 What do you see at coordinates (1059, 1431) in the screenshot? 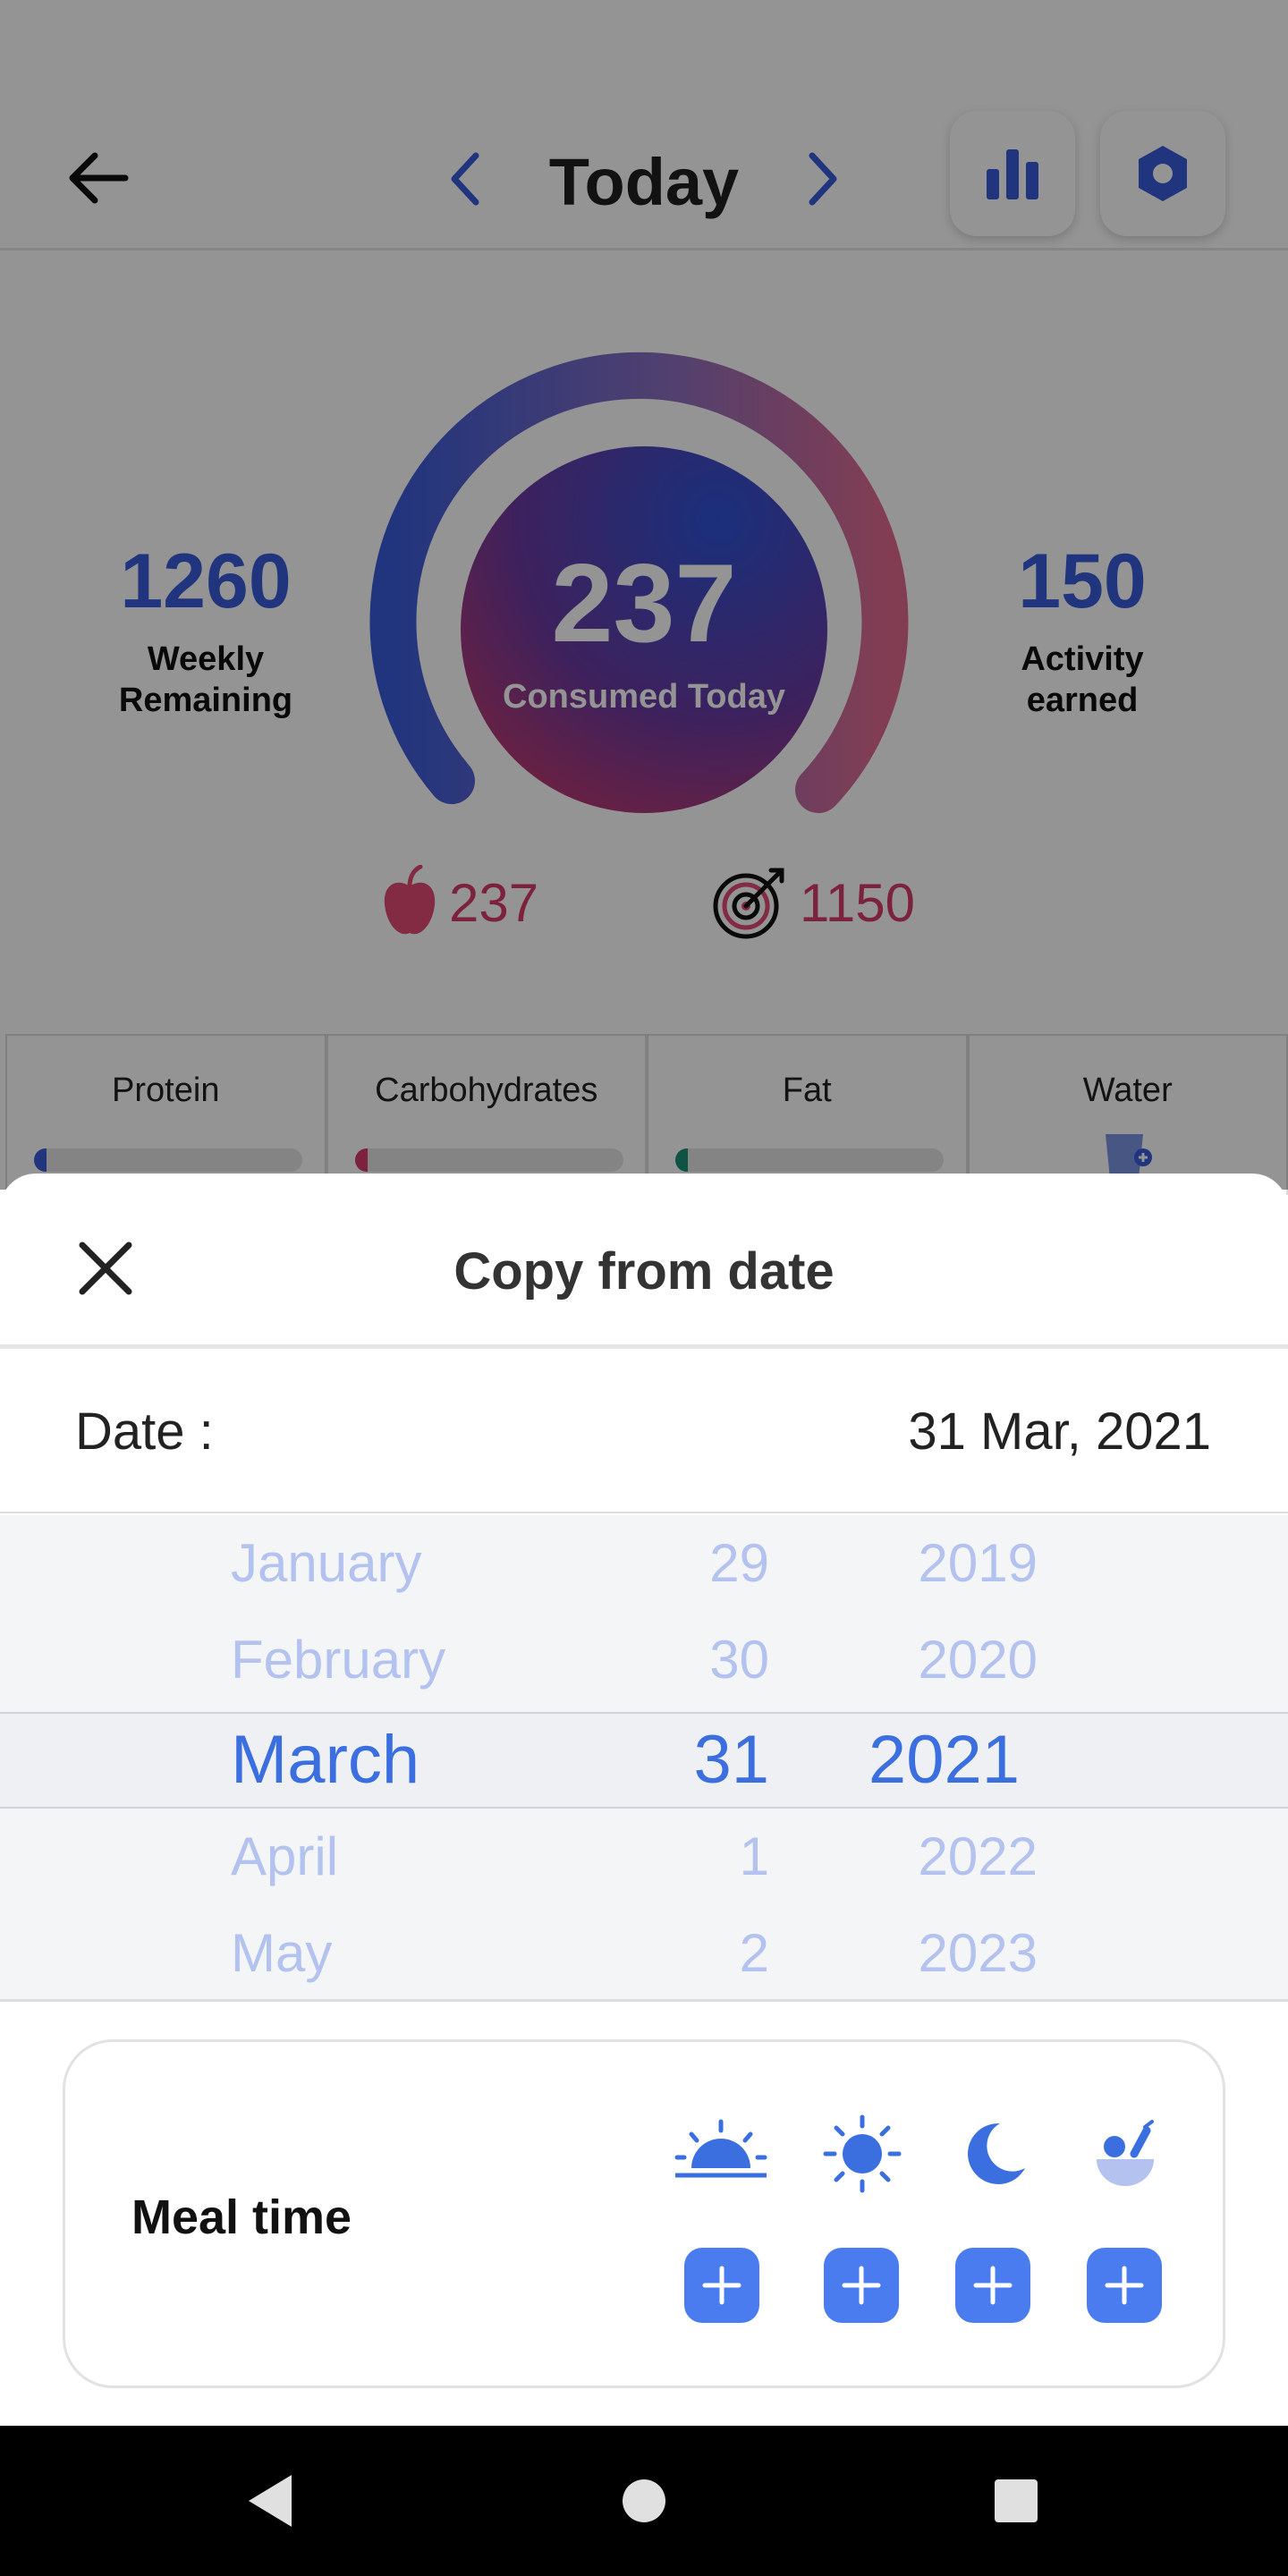
I see `date-value: 31 Mar, 2021` at bounding box center [1059, 1431].